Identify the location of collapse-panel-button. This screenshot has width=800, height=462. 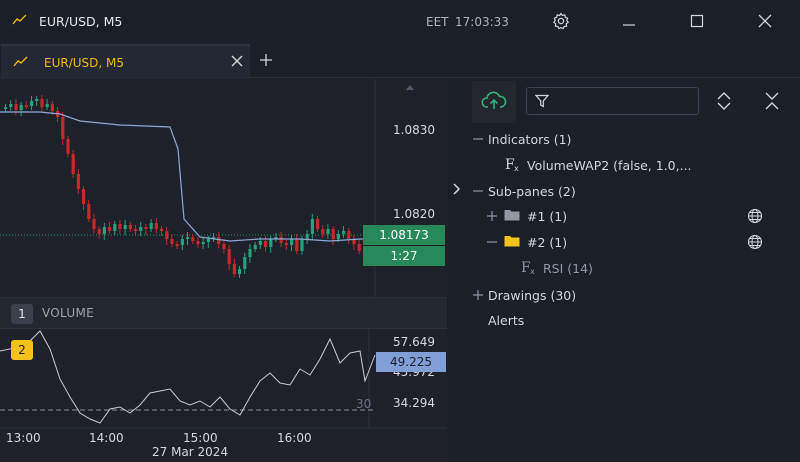
(457, 190).